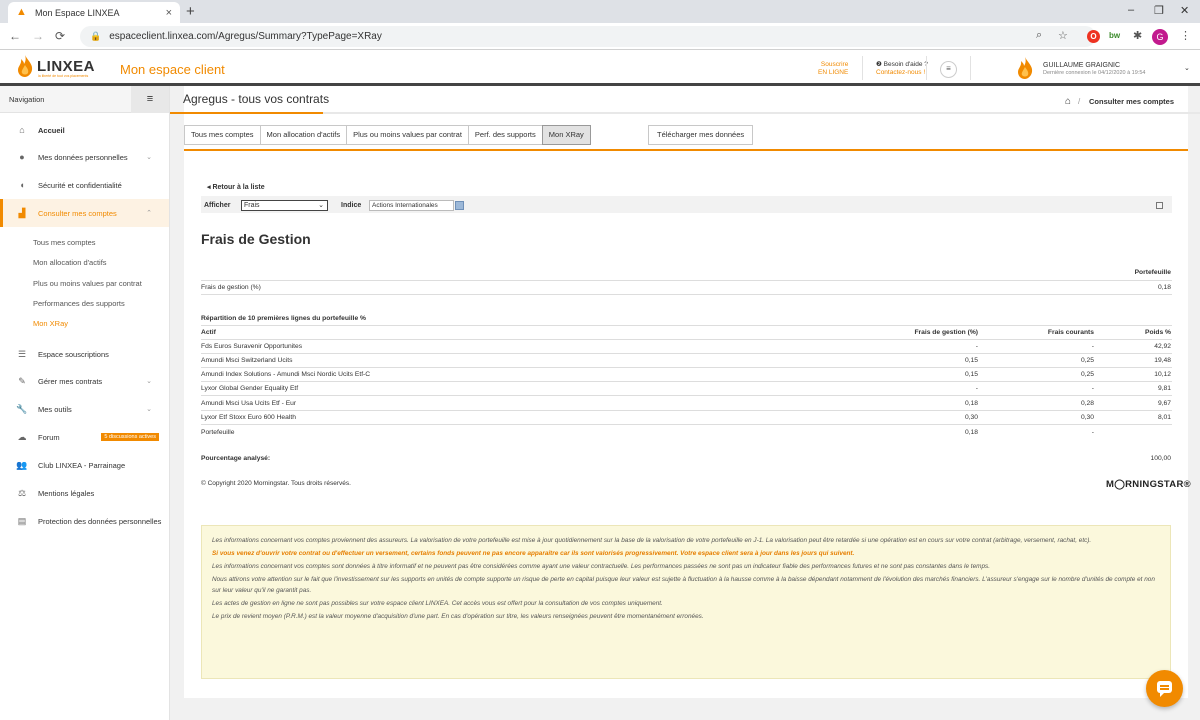 The height and width of the screenshot is (720, 1200). Describe the element at coordinates (38, 36) in the screenshot. I see `forward-arrow-icon: →` at that location.